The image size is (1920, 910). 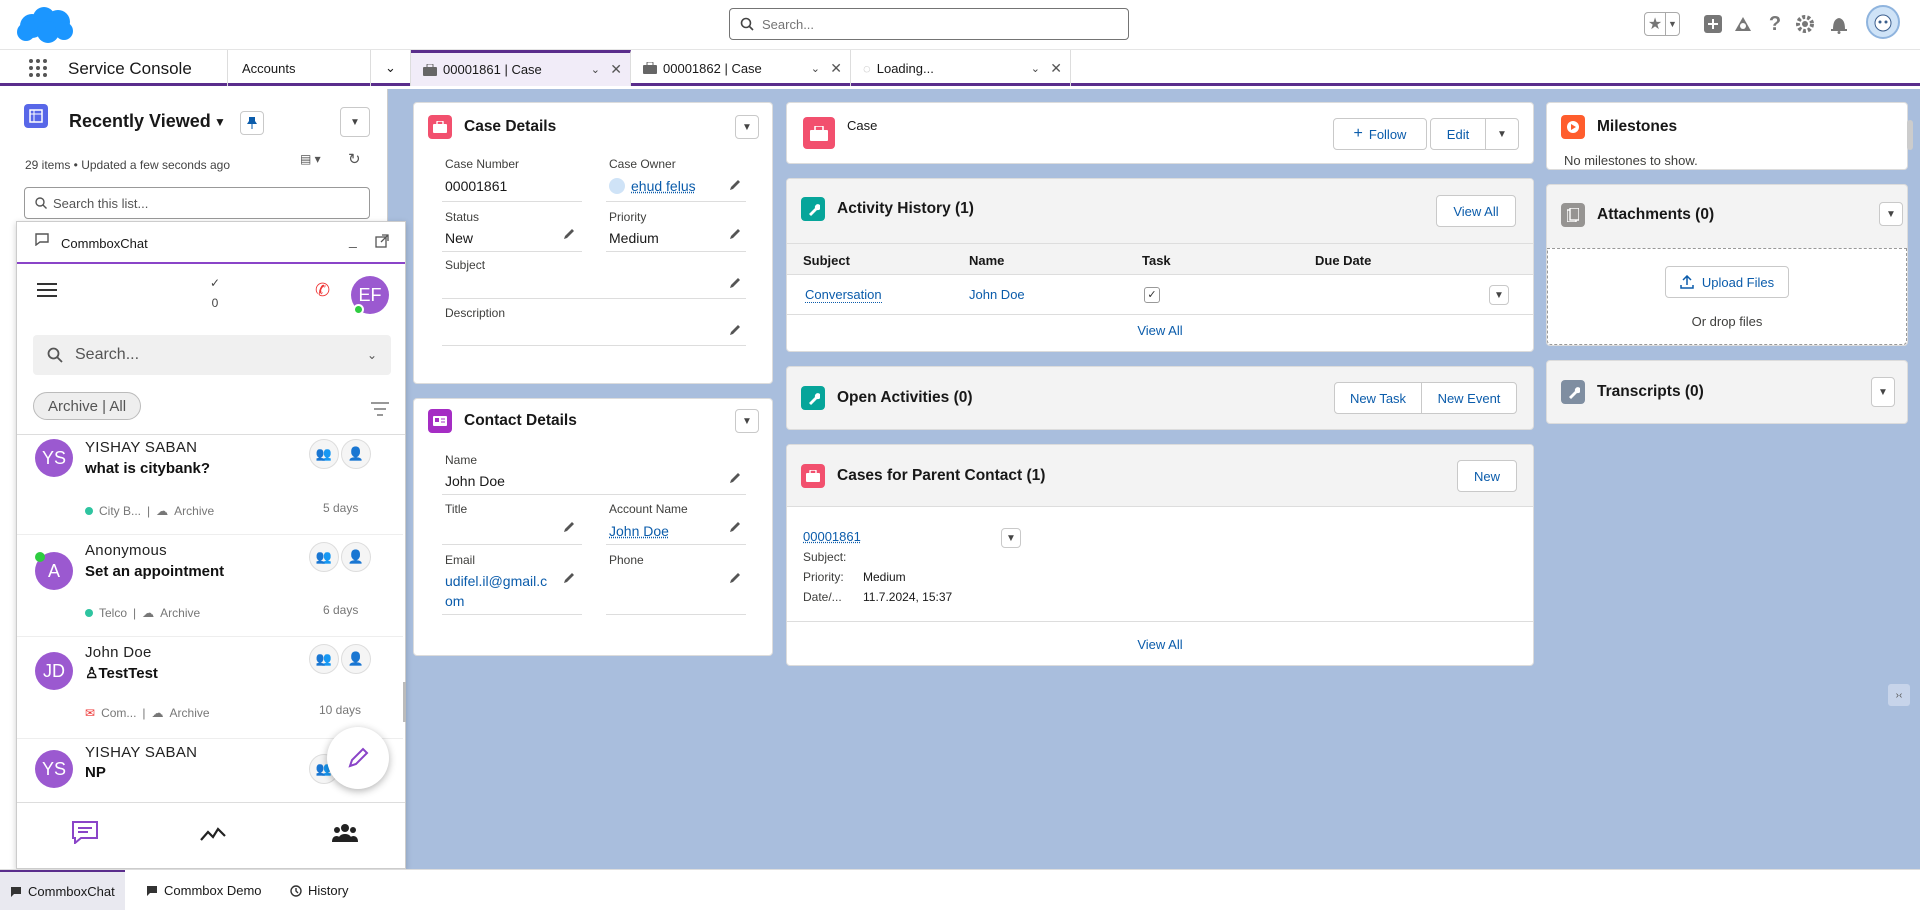 I want to click on case-row-actions-button: ▼, so click(x=1011, y=538).